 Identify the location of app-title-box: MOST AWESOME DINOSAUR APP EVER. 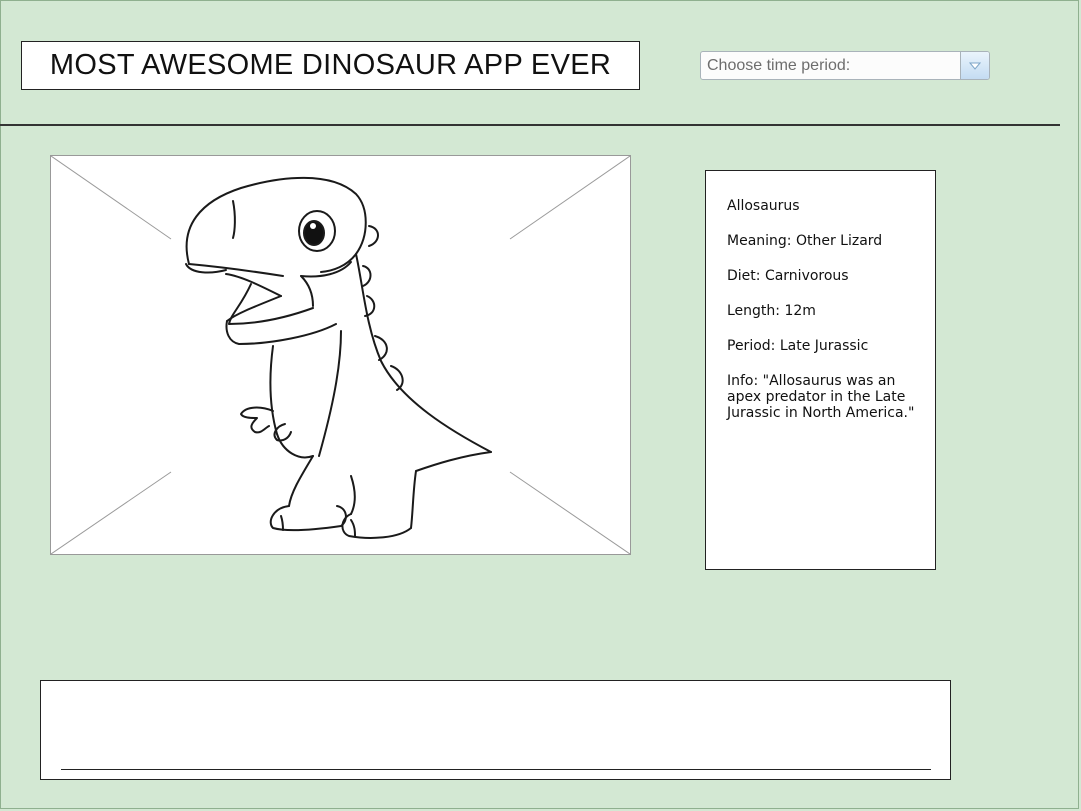
(330, 65).